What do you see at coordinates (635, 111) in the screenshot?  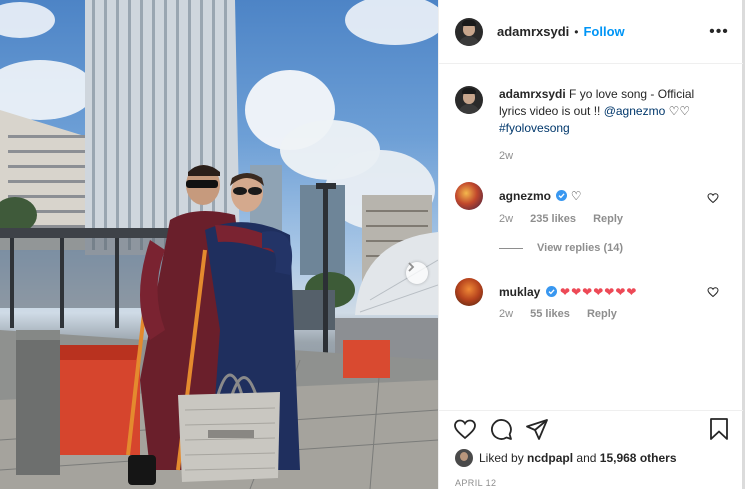 I see `caption-mention: @agnezmo` at bounding box center [635, 111].